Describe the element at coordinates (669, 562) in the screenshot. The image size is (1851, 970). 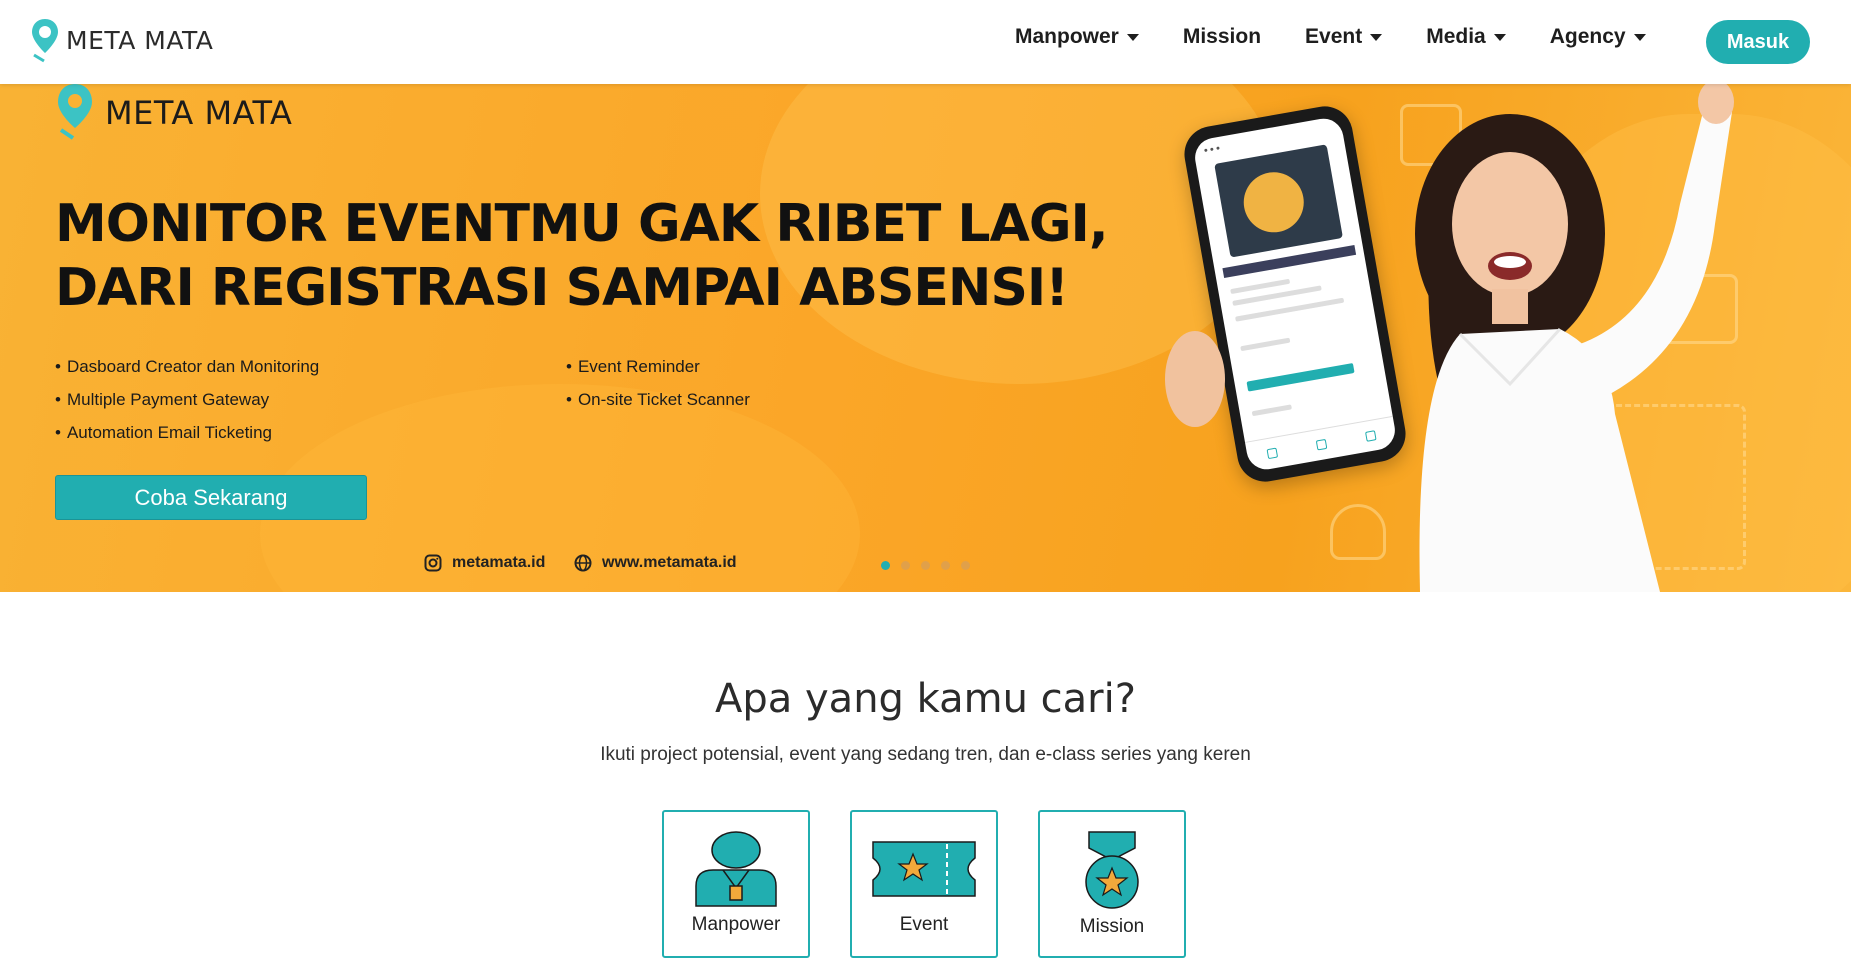
I see `website-text: www.metamata.id` at that location.